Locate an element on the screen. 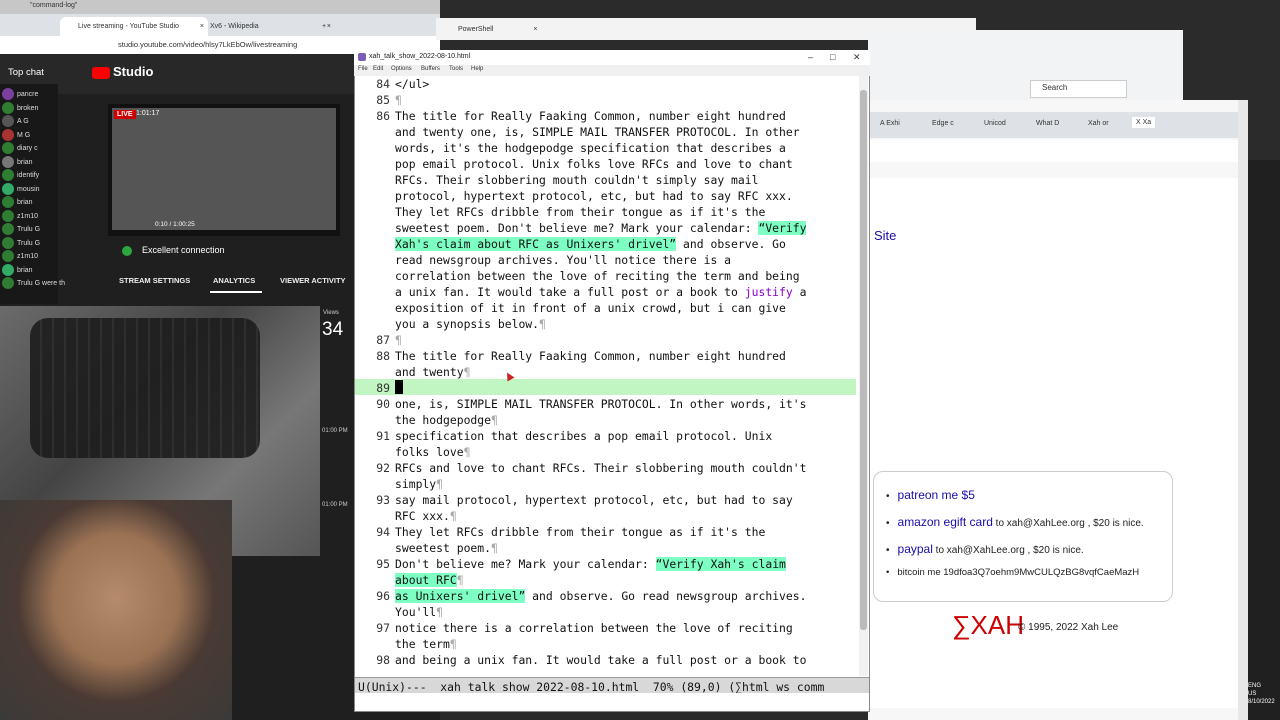 This screenshot has width=1280, height=720. tab-stream-settings: STREAM SETTINGS is located at coordinates (154, 280).